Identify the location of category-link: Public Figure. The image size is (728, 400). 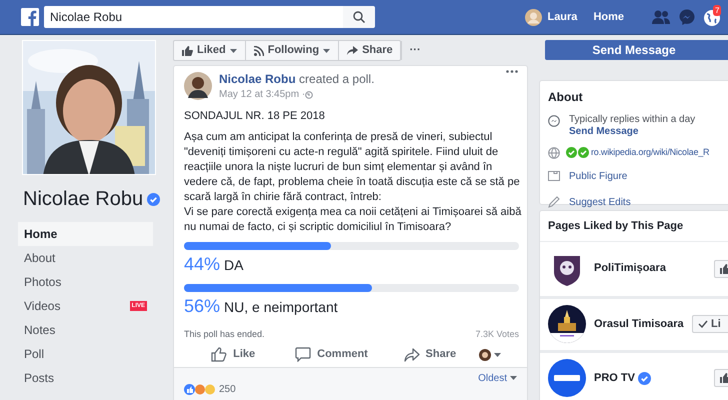
(598, 176).